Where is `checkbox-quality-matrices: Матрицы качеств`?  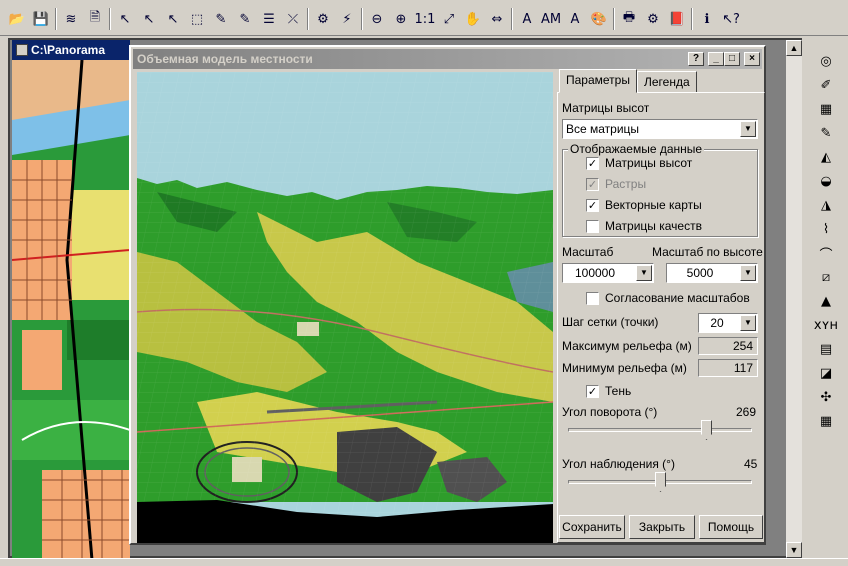
checkbox-quality-matrices: Матрицы качеств is located at coordinates (644, 226).